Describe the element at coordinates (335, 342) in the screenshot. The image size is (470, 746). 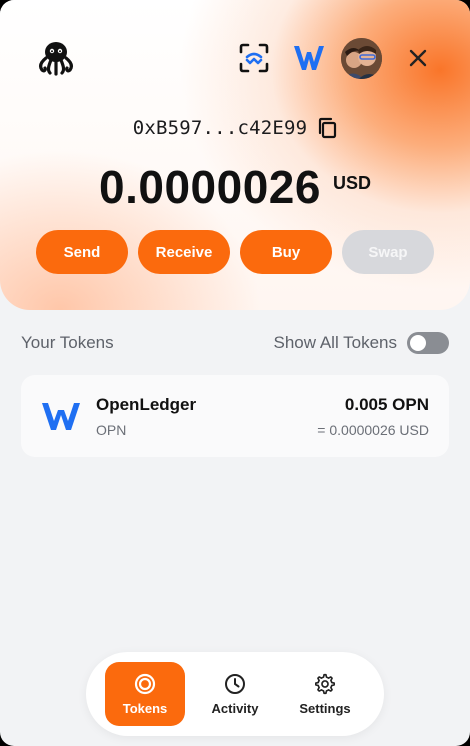
I see `show-all-tokens-label: Show All Tokens` at that location.